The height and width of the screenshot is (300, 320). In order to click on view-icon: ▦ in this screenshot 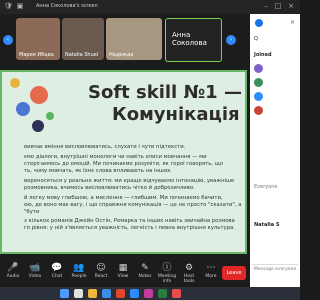, I will do `click(123, 268)`.